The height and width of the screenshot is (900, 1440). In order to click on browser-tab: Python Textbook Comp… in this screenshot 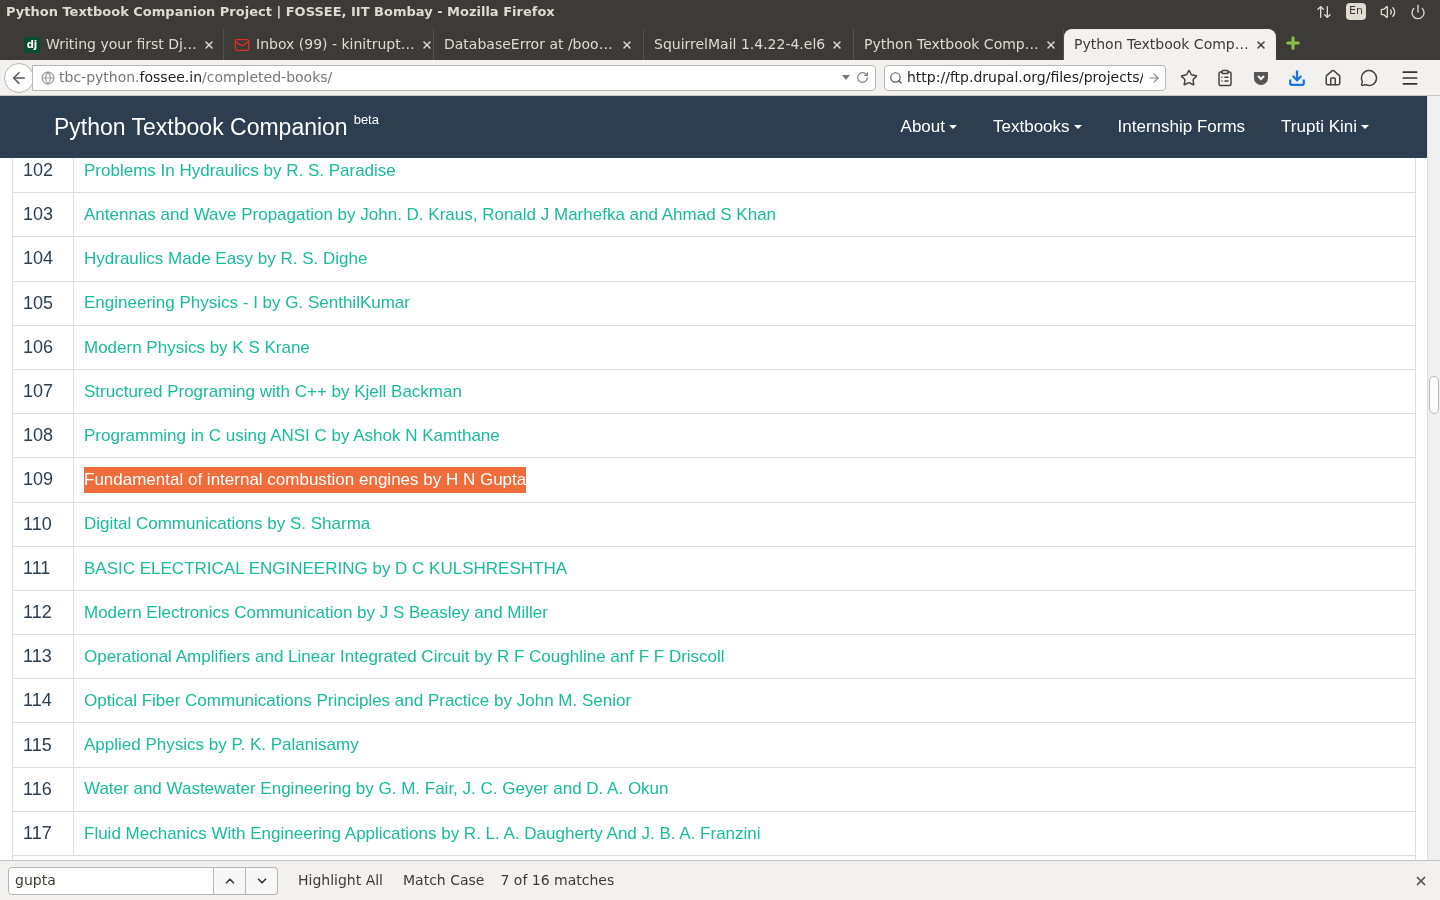, I will do `click(1170, 44)`.